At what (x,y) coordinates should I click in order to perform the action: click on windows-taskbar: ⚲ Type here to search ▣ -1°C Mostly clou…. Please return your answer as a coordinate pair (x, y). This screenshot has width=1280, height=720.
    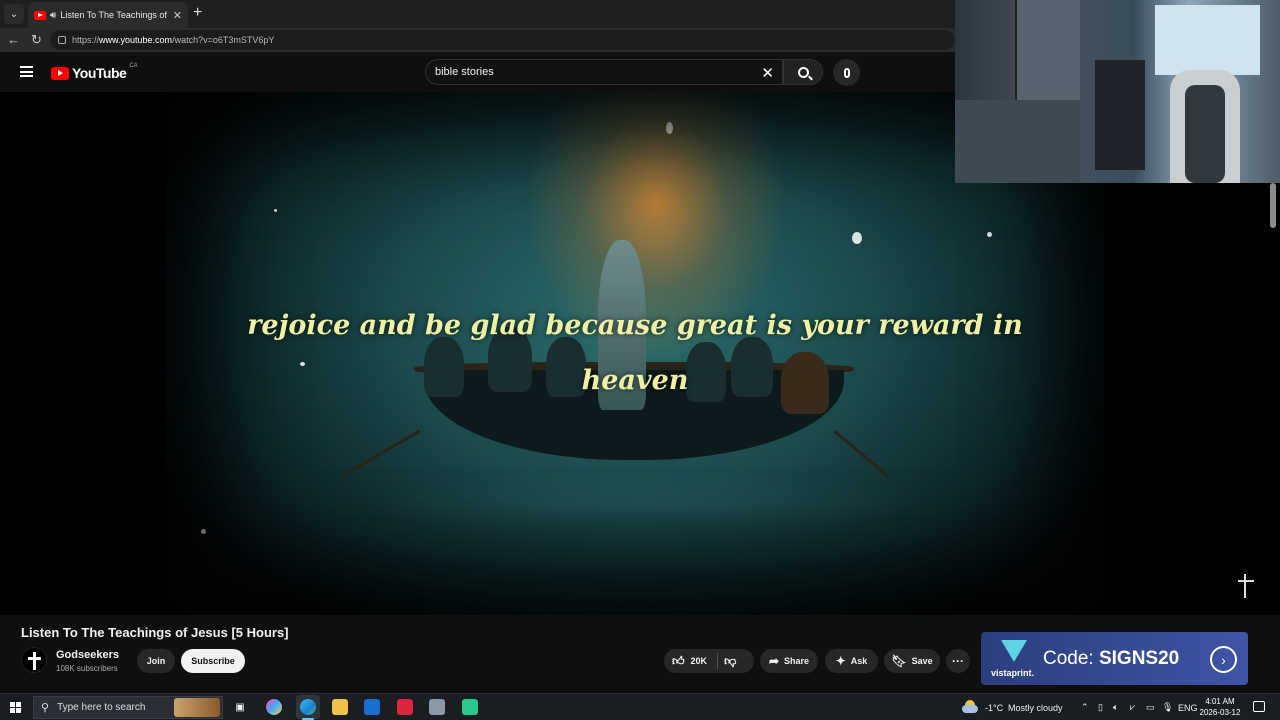
    Looking at the image, I should click on (640, 706).